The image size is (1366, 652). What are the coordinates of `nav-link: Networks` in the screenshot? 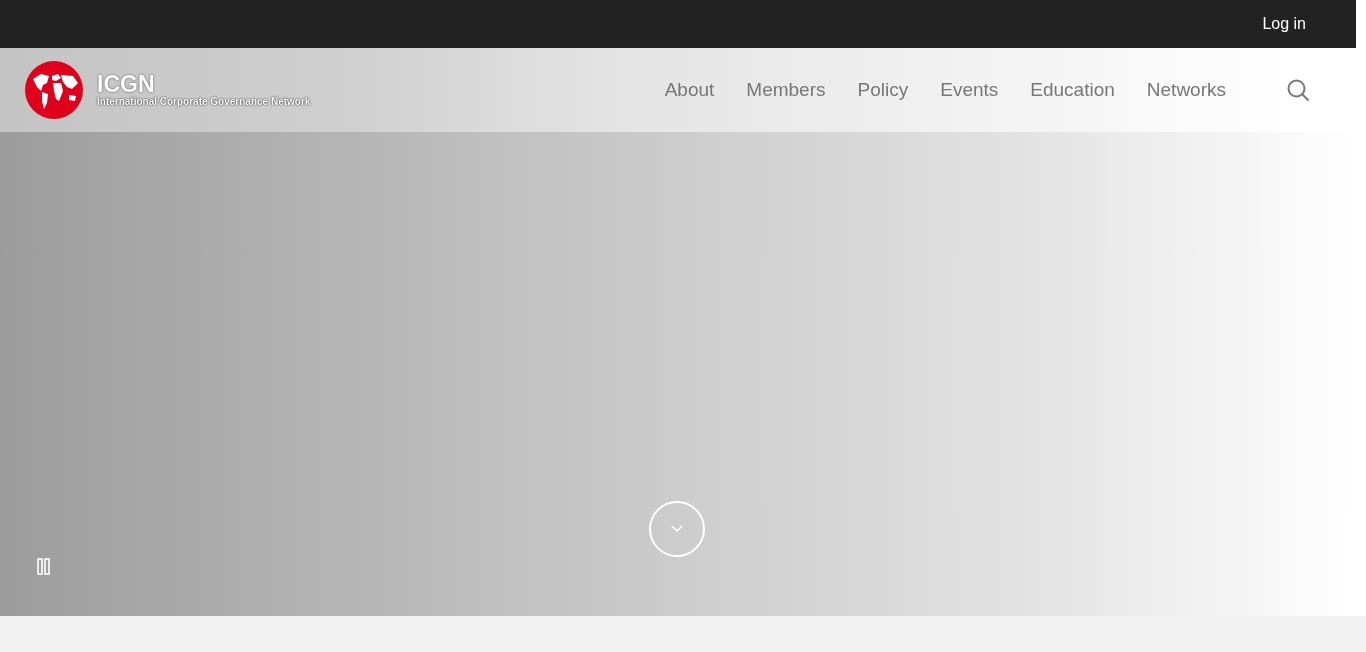 It's located at (1186, 90).